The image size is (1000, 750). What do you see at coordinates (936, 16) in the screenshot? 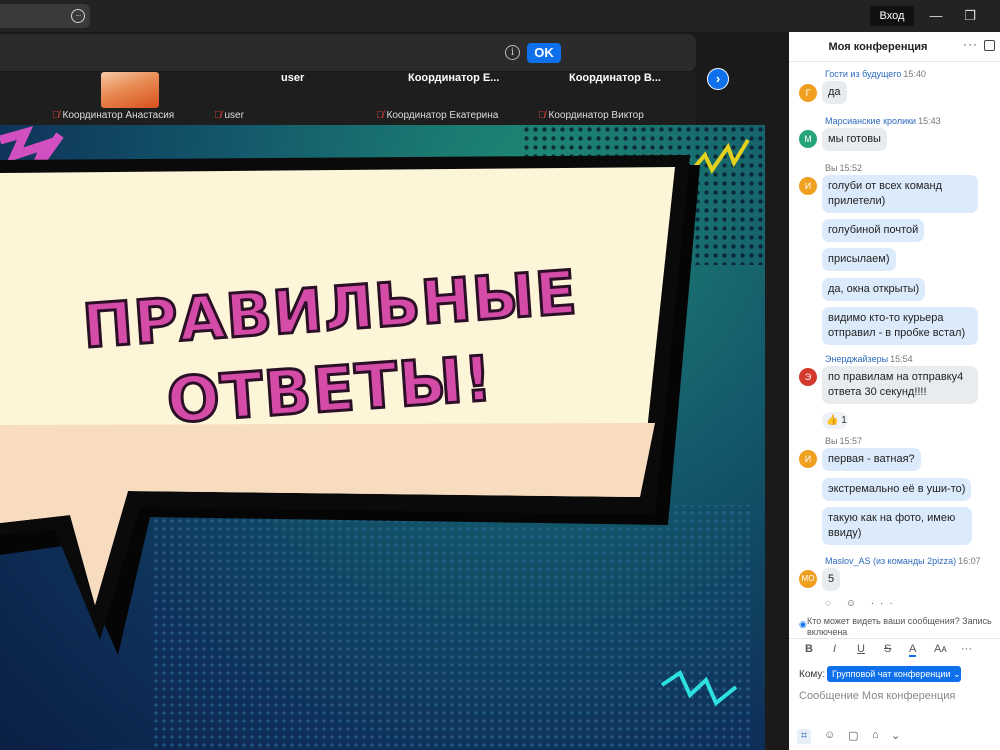
I see `minimize-button: —` at bounding box center [936, 16].